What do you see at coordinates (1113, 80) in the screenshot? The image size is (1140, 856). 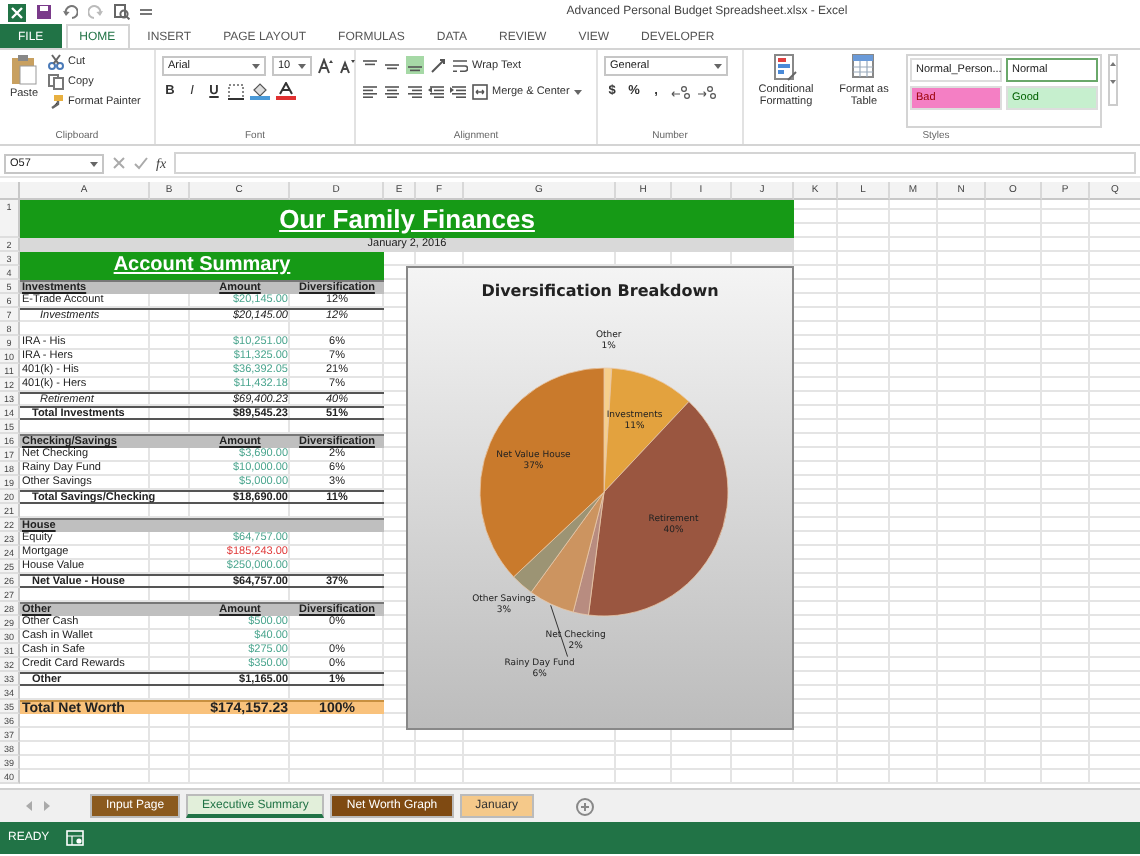 I see `gallery-scroll-icon` at bounding box center [1113, 80].